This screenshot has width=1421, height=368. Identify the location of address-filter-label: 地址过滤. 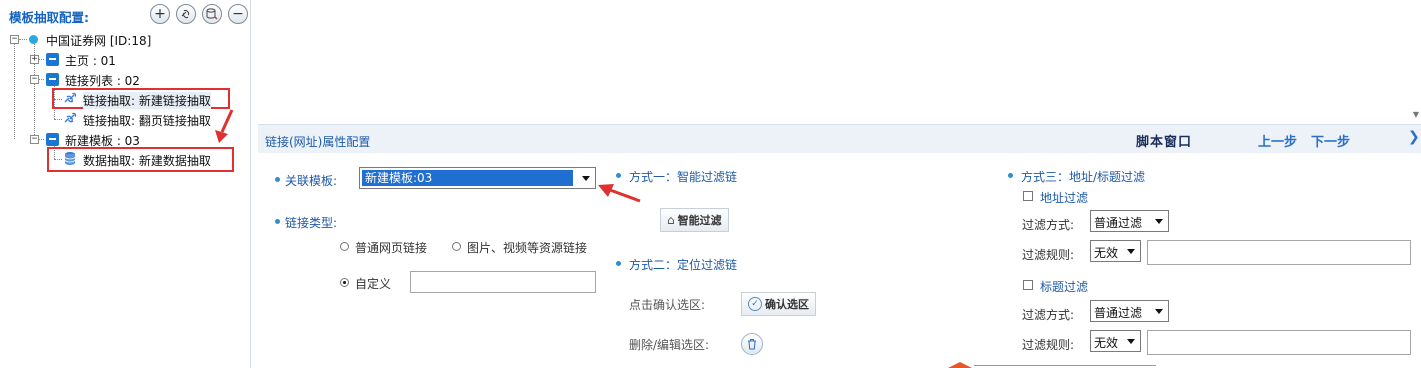
(1064, 198).